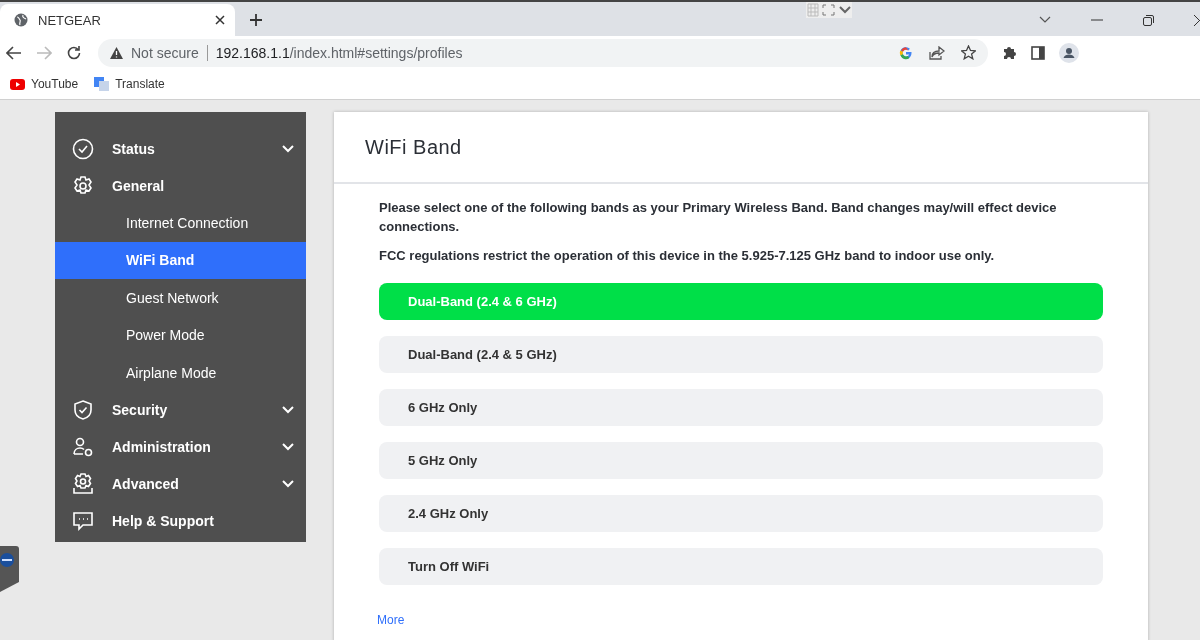  Describe the element at coordinates (391, 620) in the screenshot. I see `more-link: More` at that location.